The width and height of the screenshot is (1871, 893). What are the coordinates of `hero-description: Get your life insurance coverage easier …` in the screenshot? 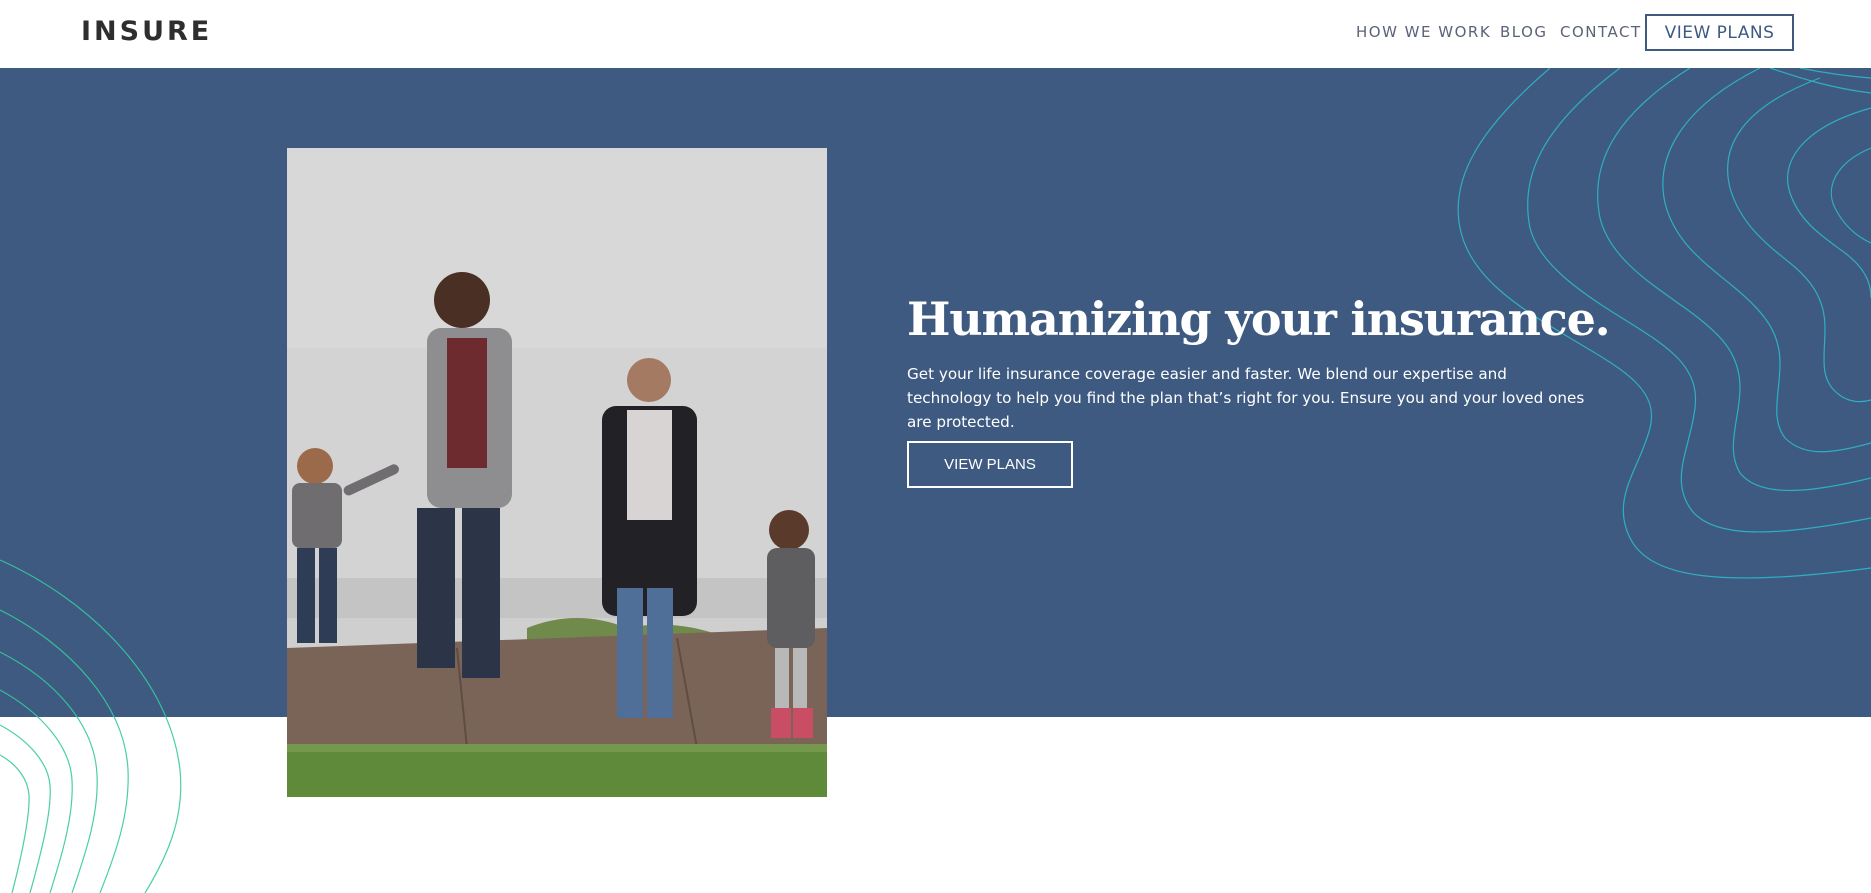 It's located at (1246, 398).